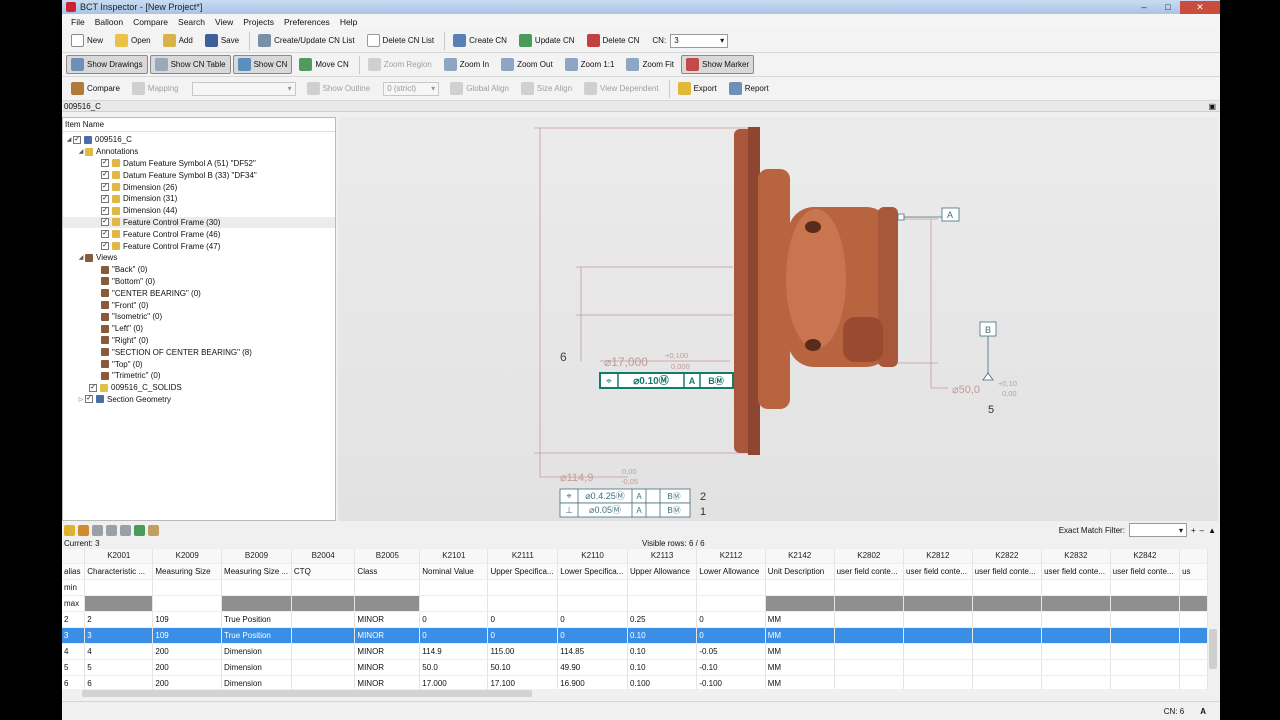 This screenshot has height=720, width=1280. What do you see at coordinates (1157, 530) in the screenshot?
I see `exact-match-filter-select: ▾` at bounding box center [1157, 530].